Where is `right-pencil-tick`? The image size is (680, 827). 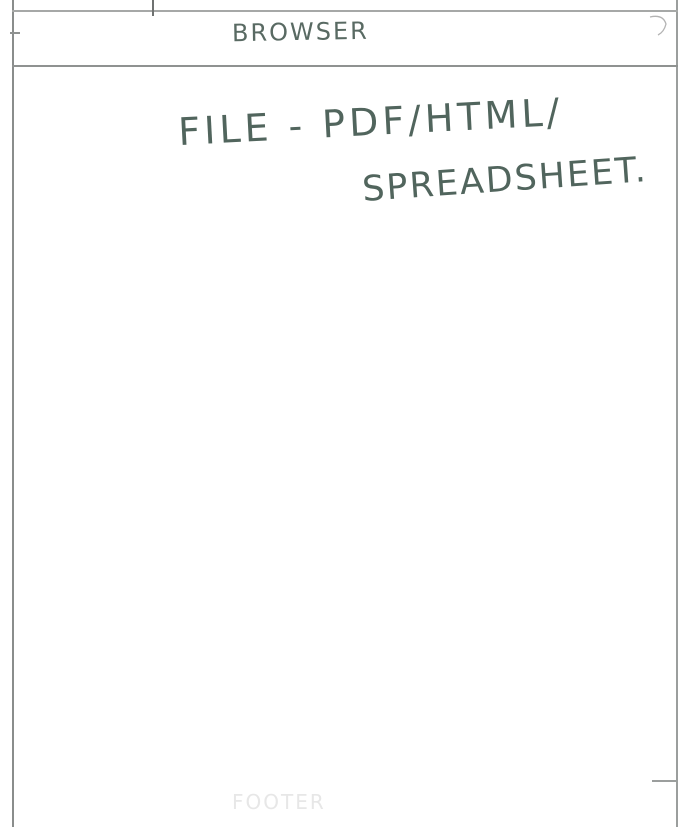 right-pencil-tick is located at coordinates (664, 781).